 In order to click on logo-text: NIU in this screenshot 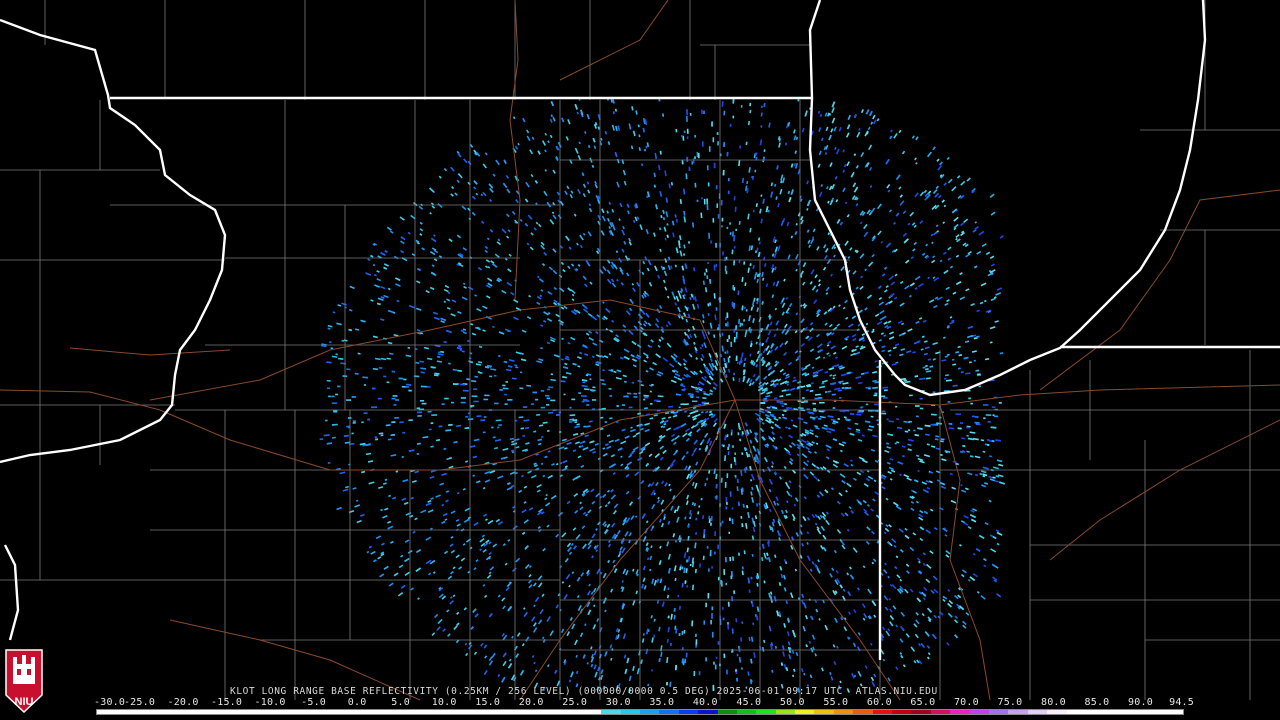, I will do `click(24, 702)`.